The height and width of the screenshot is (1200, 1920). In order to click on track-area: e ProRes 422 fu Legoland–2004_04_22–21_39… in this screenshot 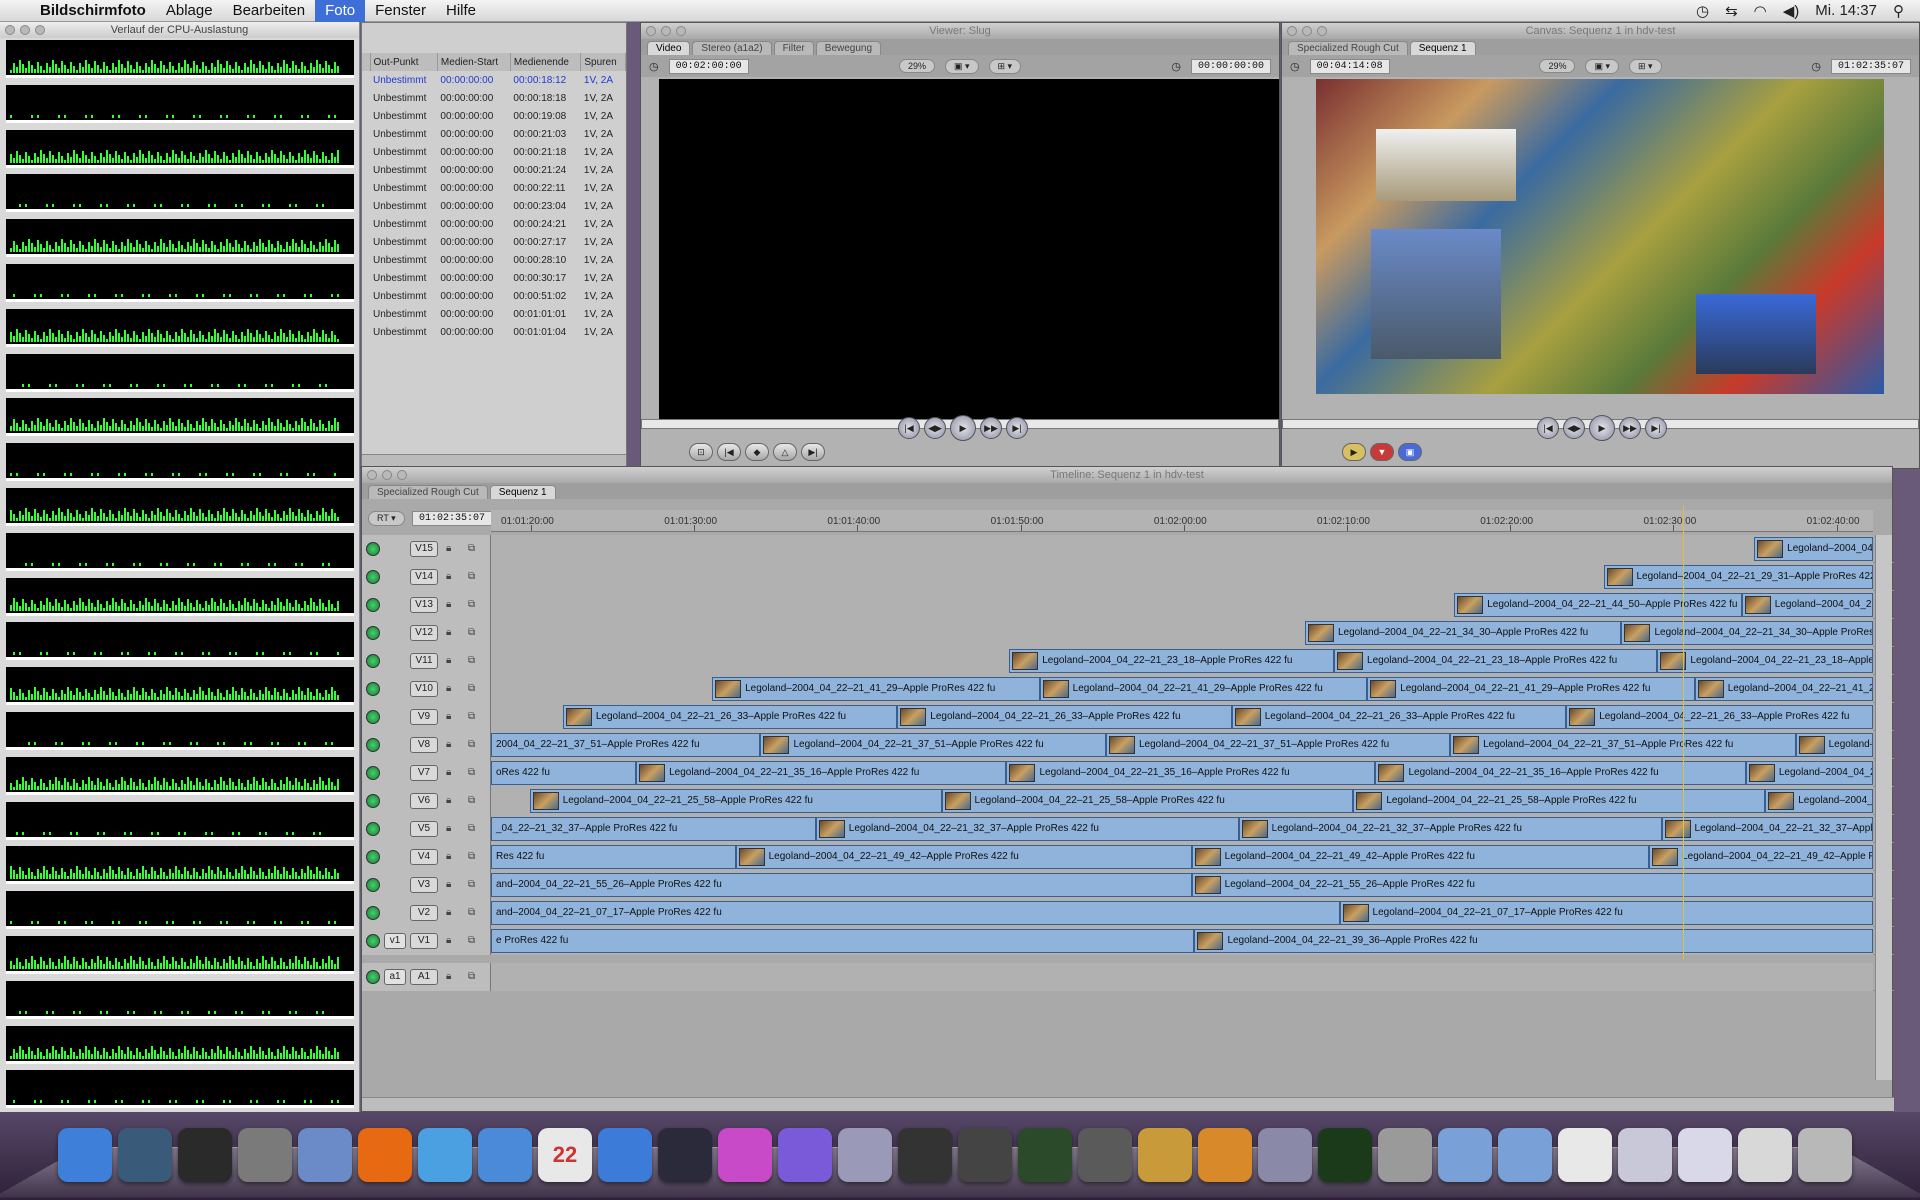, I will do `click(1182, 941)`.